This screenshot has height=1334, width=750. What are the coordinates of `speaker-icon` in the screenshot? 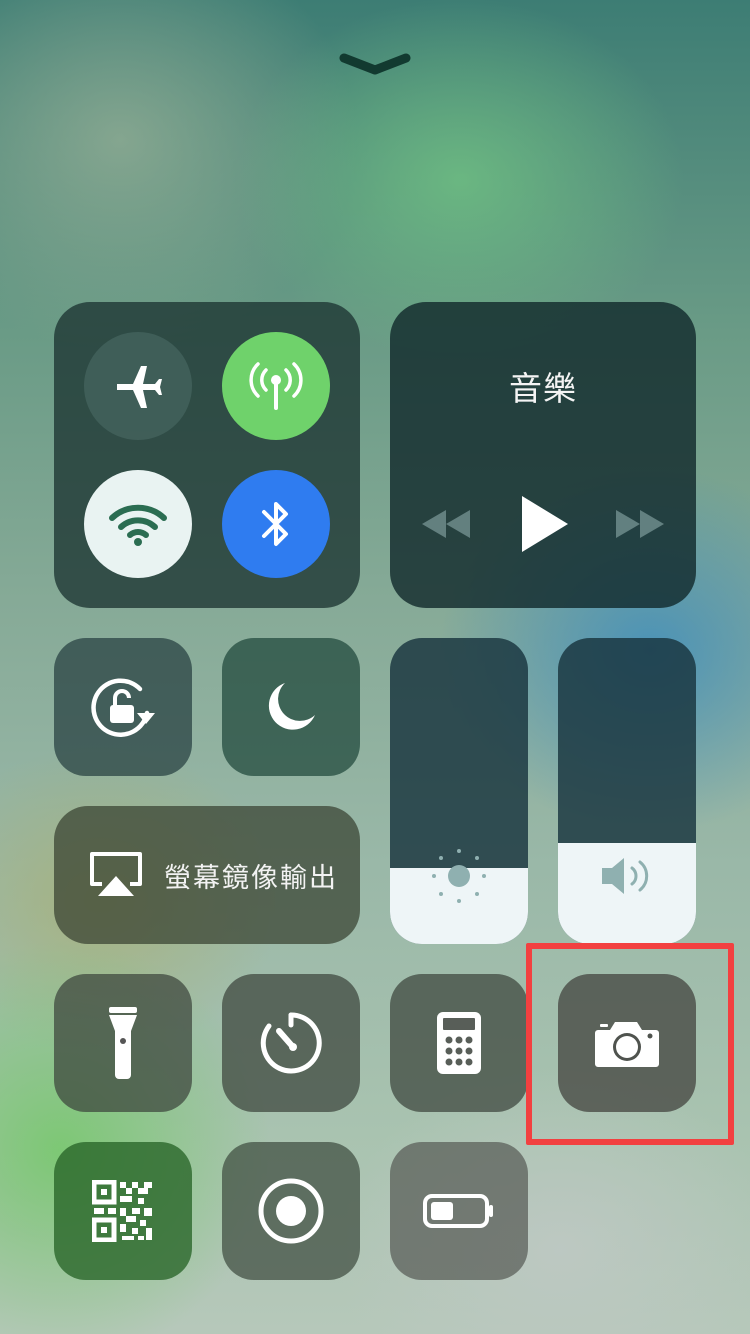 It's located at (625, 876).